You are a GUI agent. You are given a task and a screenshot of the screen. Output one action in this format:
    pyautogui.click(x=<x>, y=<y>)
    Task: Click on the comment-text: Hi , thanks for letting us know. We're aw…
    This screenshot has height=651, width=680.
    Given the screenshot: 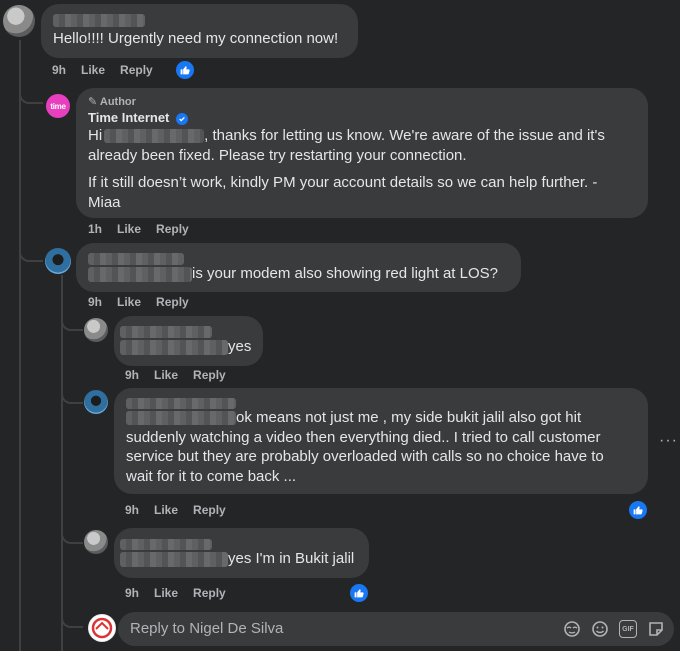 What is the action you would take?
    pyautogui.click(x=362, y=145)
    